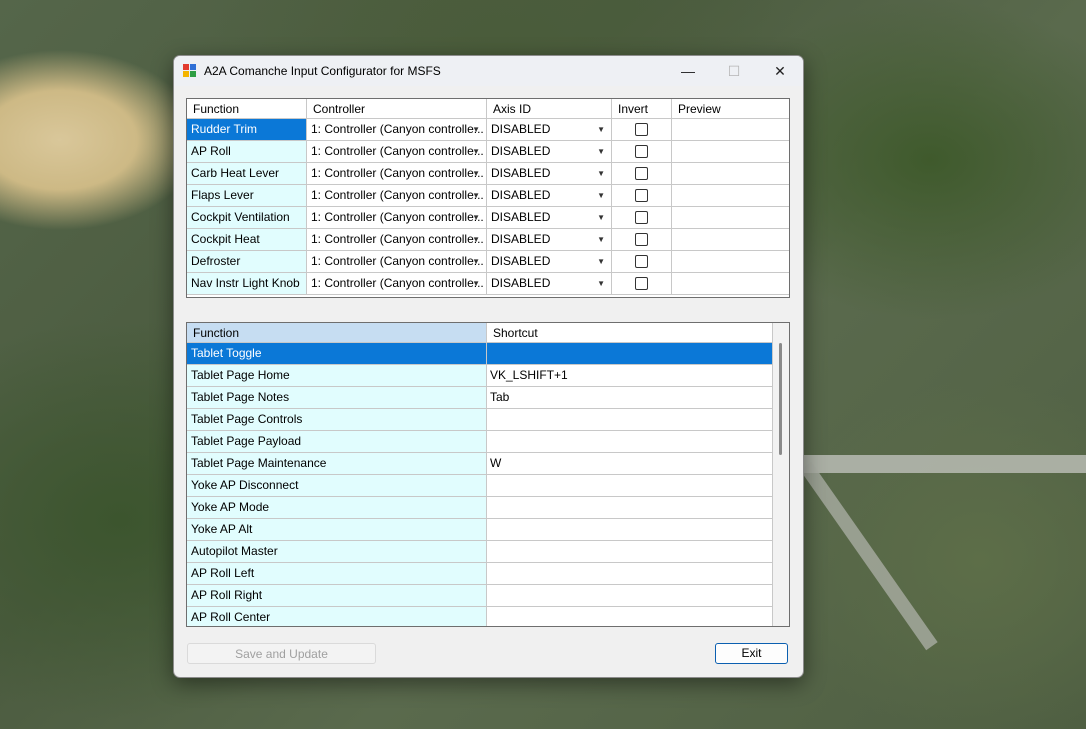  Describe the element at coordinates (337, 464) in the screenshot. I see `function-cell: Tablet Page Maintenance` at that location.